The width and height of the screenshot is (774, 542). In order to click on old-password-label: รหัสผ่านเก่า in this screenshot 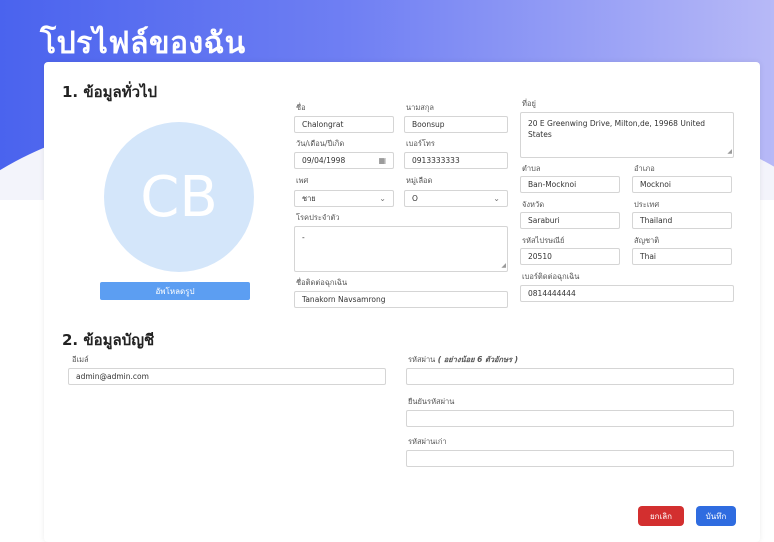, I will do `click(427, 441)`.